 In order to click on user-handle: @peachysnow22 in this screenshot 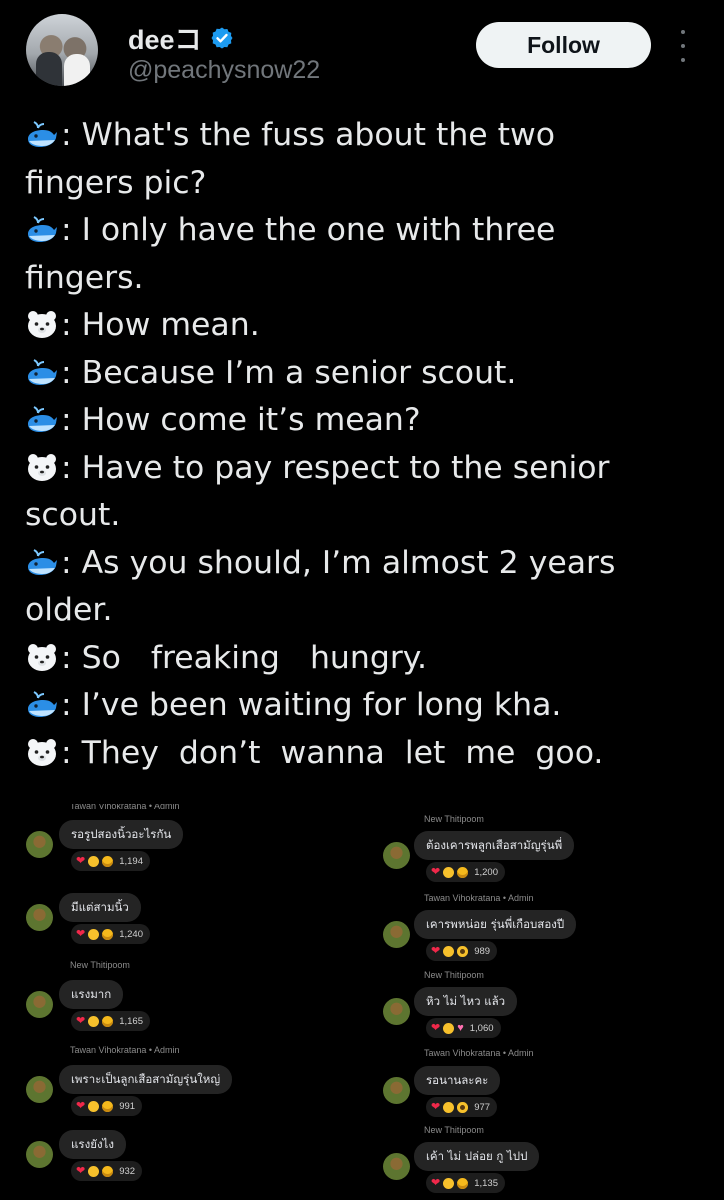, I will do `click(224, 70)`.